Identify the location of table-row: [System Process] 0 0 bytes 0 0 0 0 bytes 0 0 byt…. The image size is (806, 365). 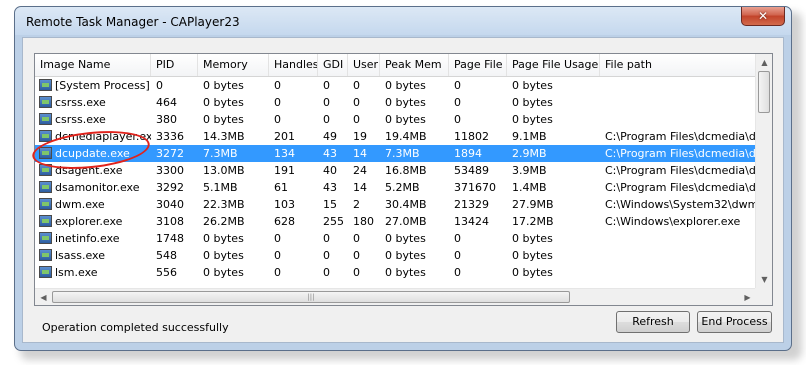
(395, 85).